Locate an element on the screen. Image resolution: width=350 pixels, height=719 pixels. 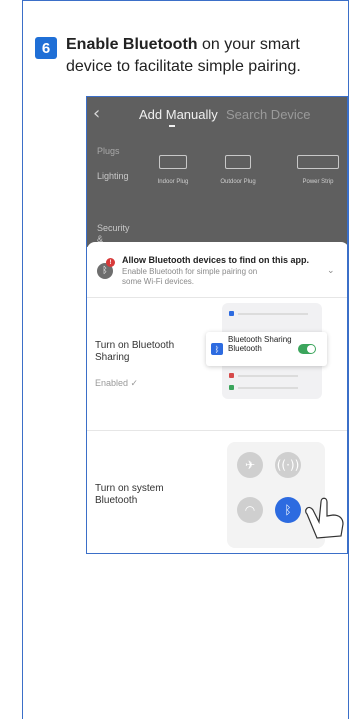
device-power-strip: Power Strip is located at coordinates (318, 182).